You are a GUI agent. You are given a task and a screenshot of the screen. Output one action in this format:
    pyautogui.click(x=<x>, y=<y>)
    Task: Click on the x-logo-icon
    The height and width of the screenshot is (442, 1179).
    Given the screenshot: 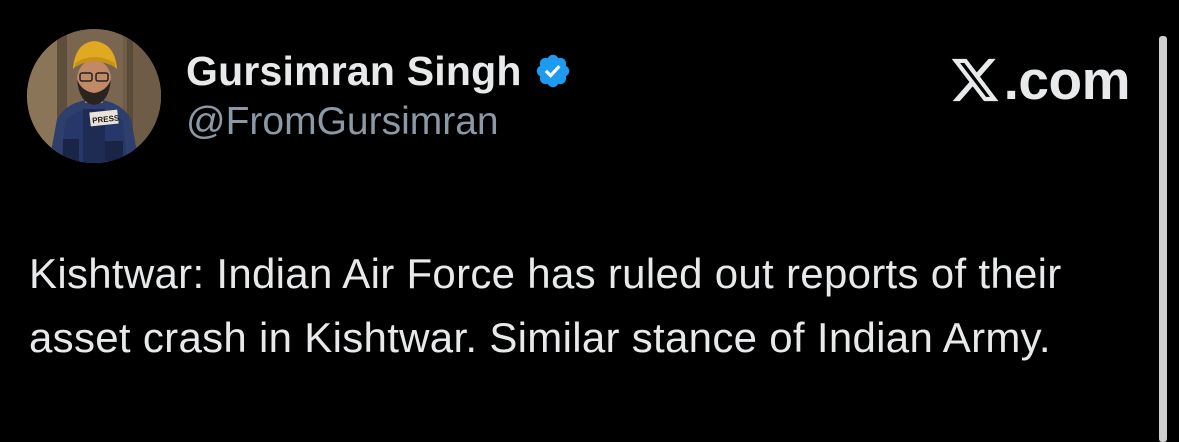 What is the action you would take?
    pyautogui.click(x=975, y=80)
    